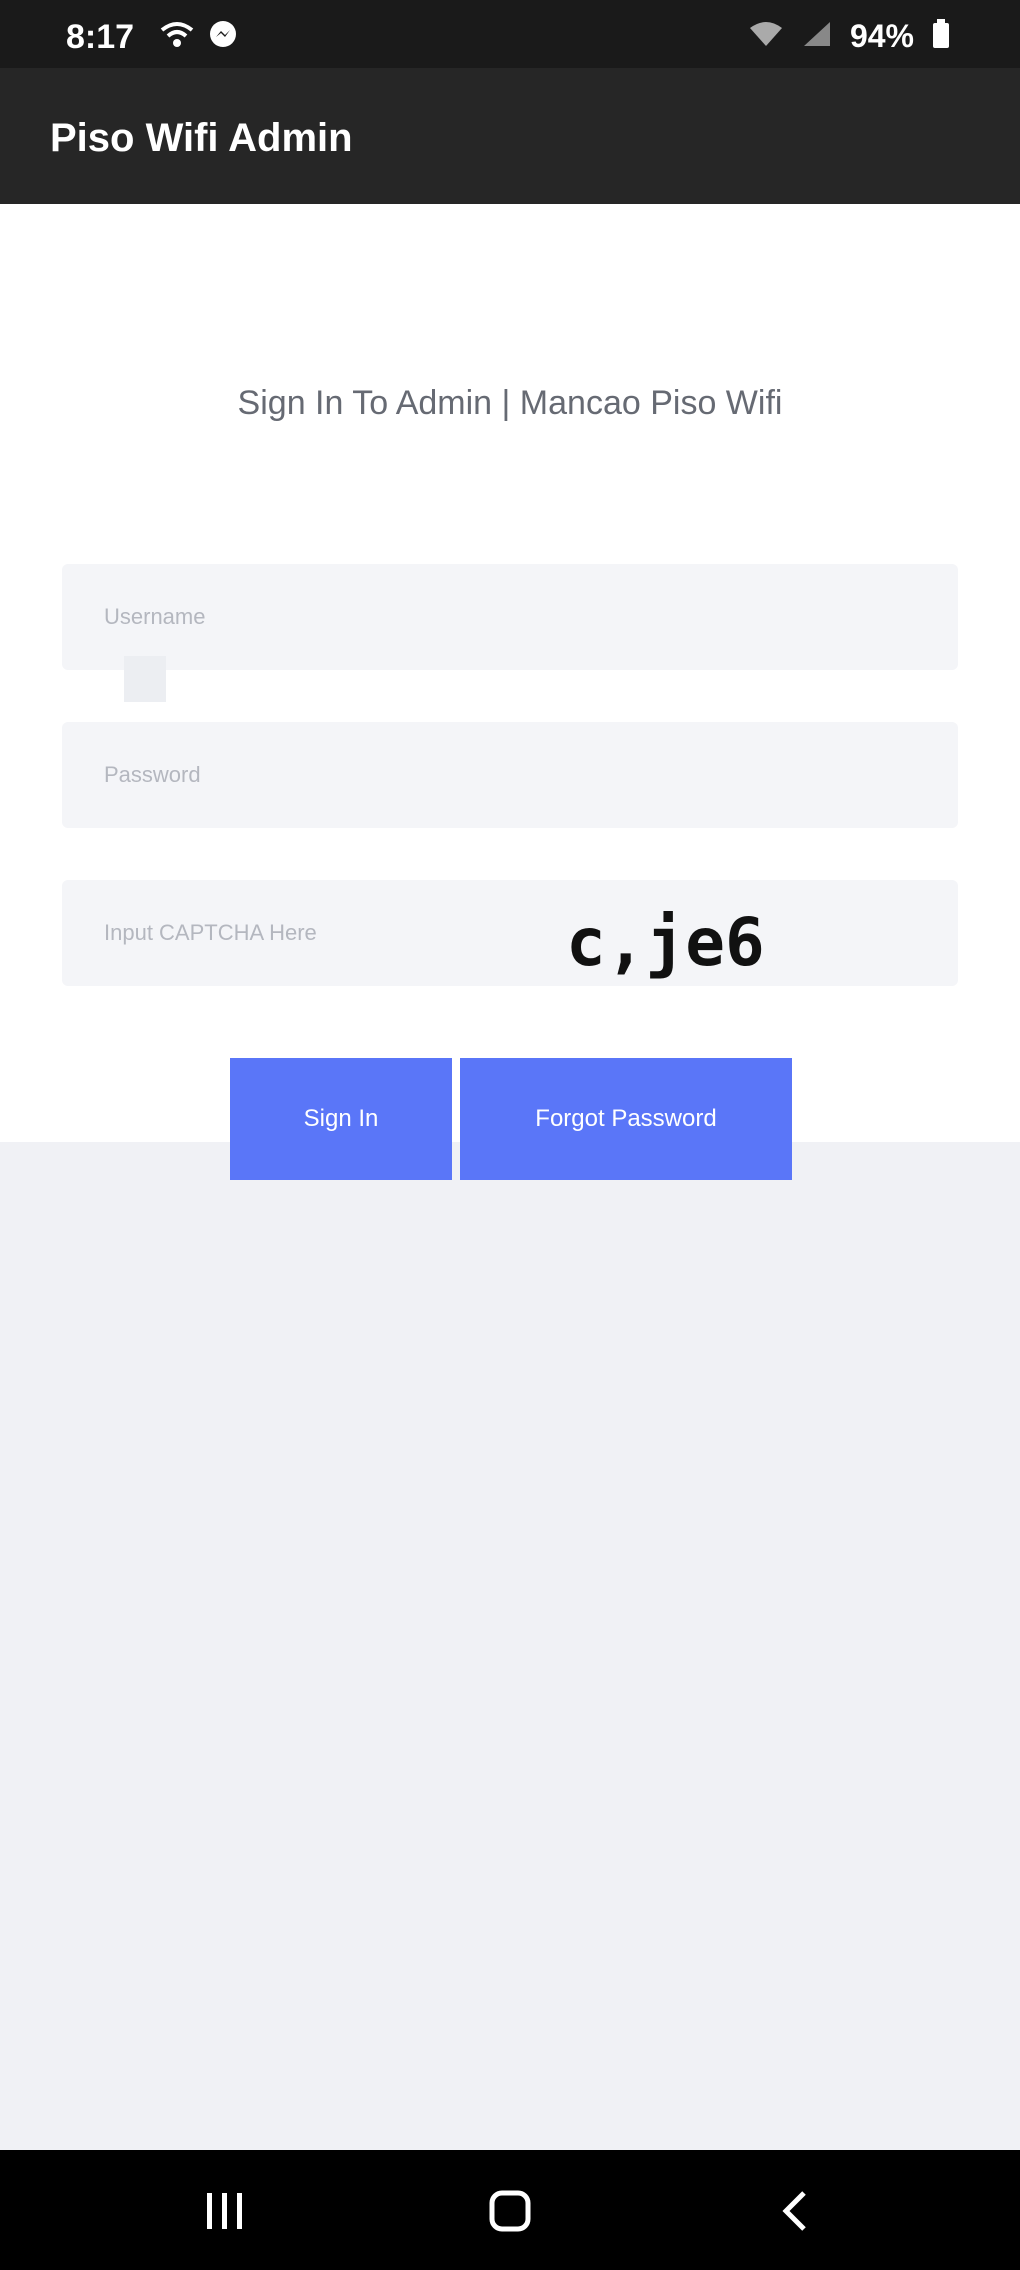 The width and height of the screenshot is (1020, 2270). I want to click on username-input, so click(510, 617).